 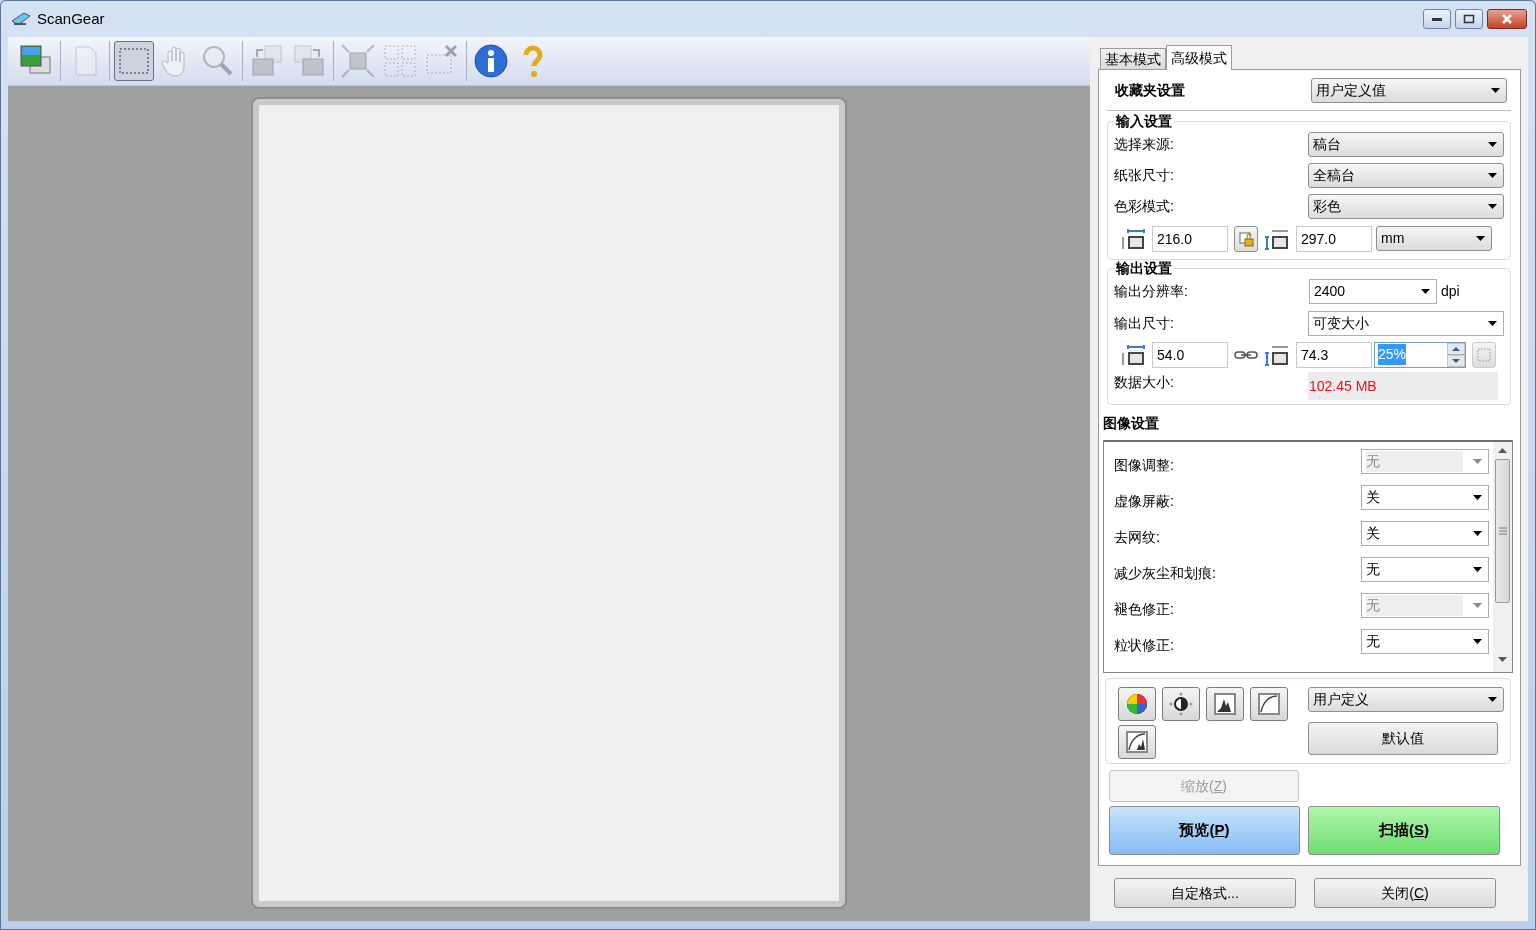 What do you see at coordinates (1137, 537) in the screenshot?
I see `field-label: 去网纹:` at bounding box center [1137, 537].